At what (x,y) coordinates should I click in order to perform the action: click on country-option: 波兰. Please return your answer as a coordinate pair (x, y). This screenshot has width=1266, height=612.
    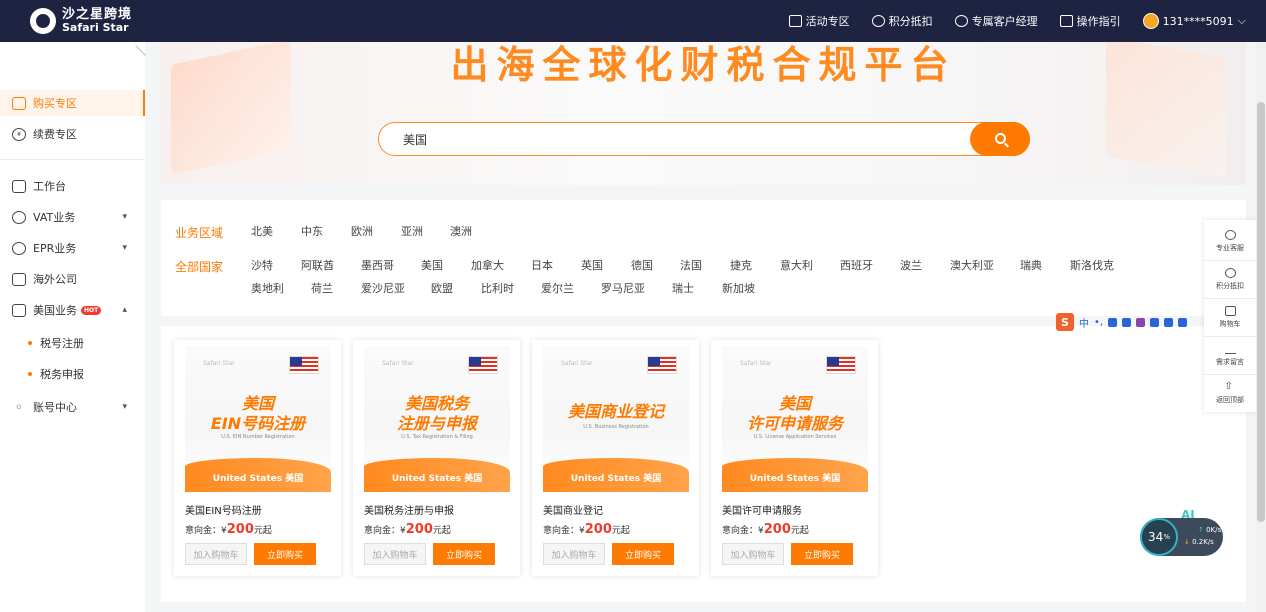
    Looking at the image, I should click on (911, 265).